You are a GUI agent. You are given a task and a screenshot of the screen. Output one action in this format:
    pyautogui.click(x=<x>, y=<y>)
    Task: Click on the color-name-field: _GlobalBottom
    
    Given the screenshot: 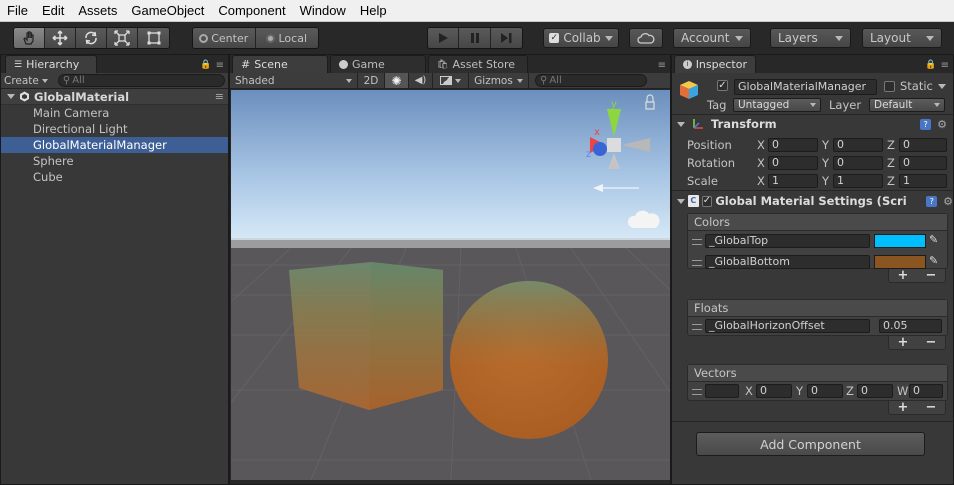 What is the action you would take?
    pyautogui.click(x=787, y=262)
    